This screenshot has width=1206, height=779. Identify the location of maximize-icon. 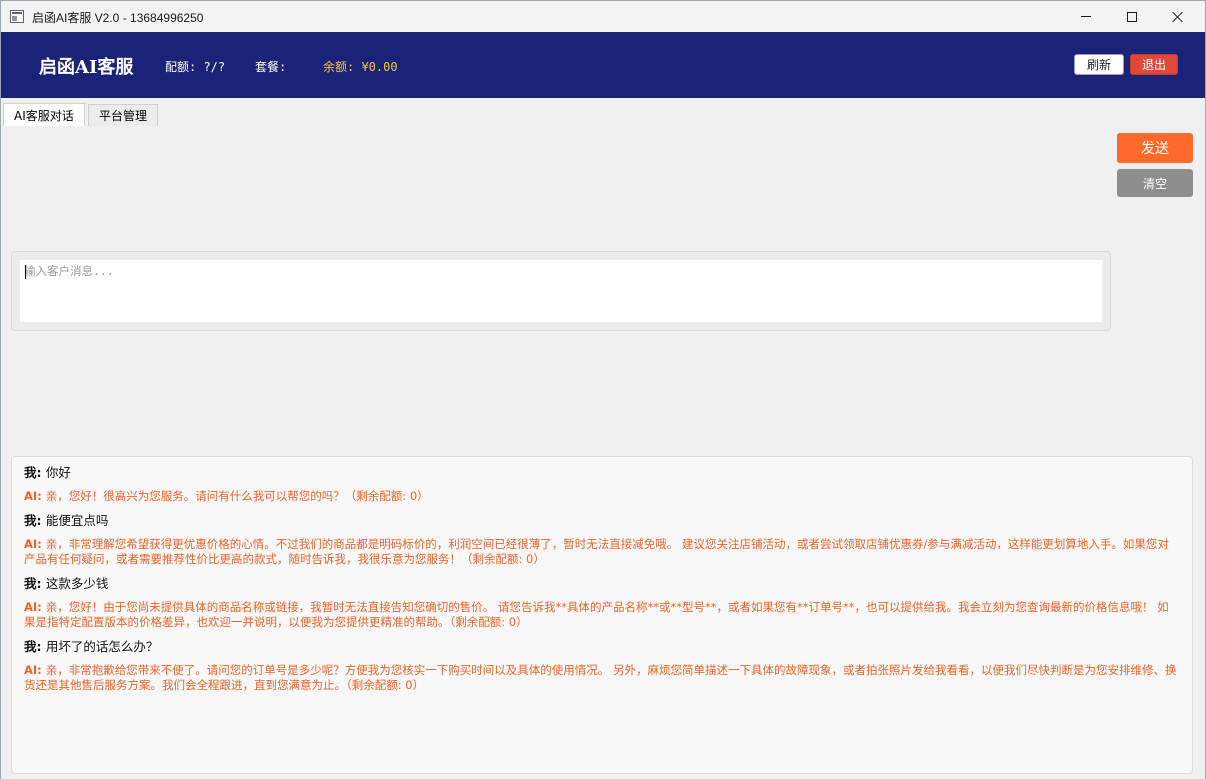
(1132, 16).